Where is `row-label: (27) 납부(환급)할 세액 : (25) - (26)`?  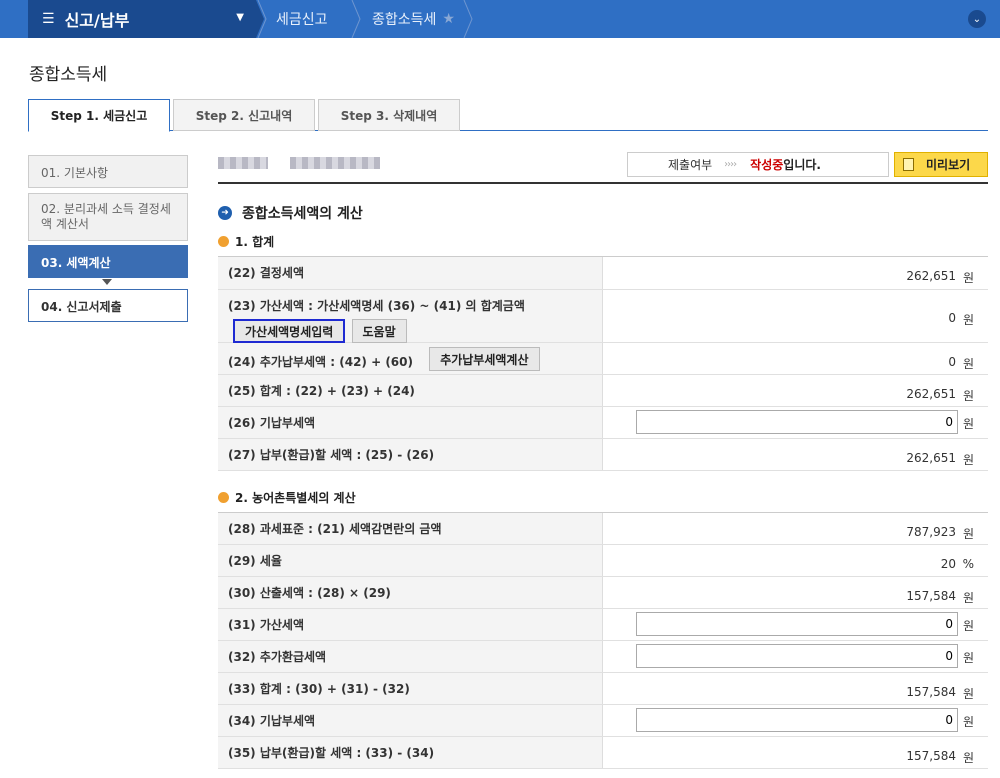
row-label: (27) 납부(환급)할 세액 : (25) - (26) is located at coordinates (410, 454).